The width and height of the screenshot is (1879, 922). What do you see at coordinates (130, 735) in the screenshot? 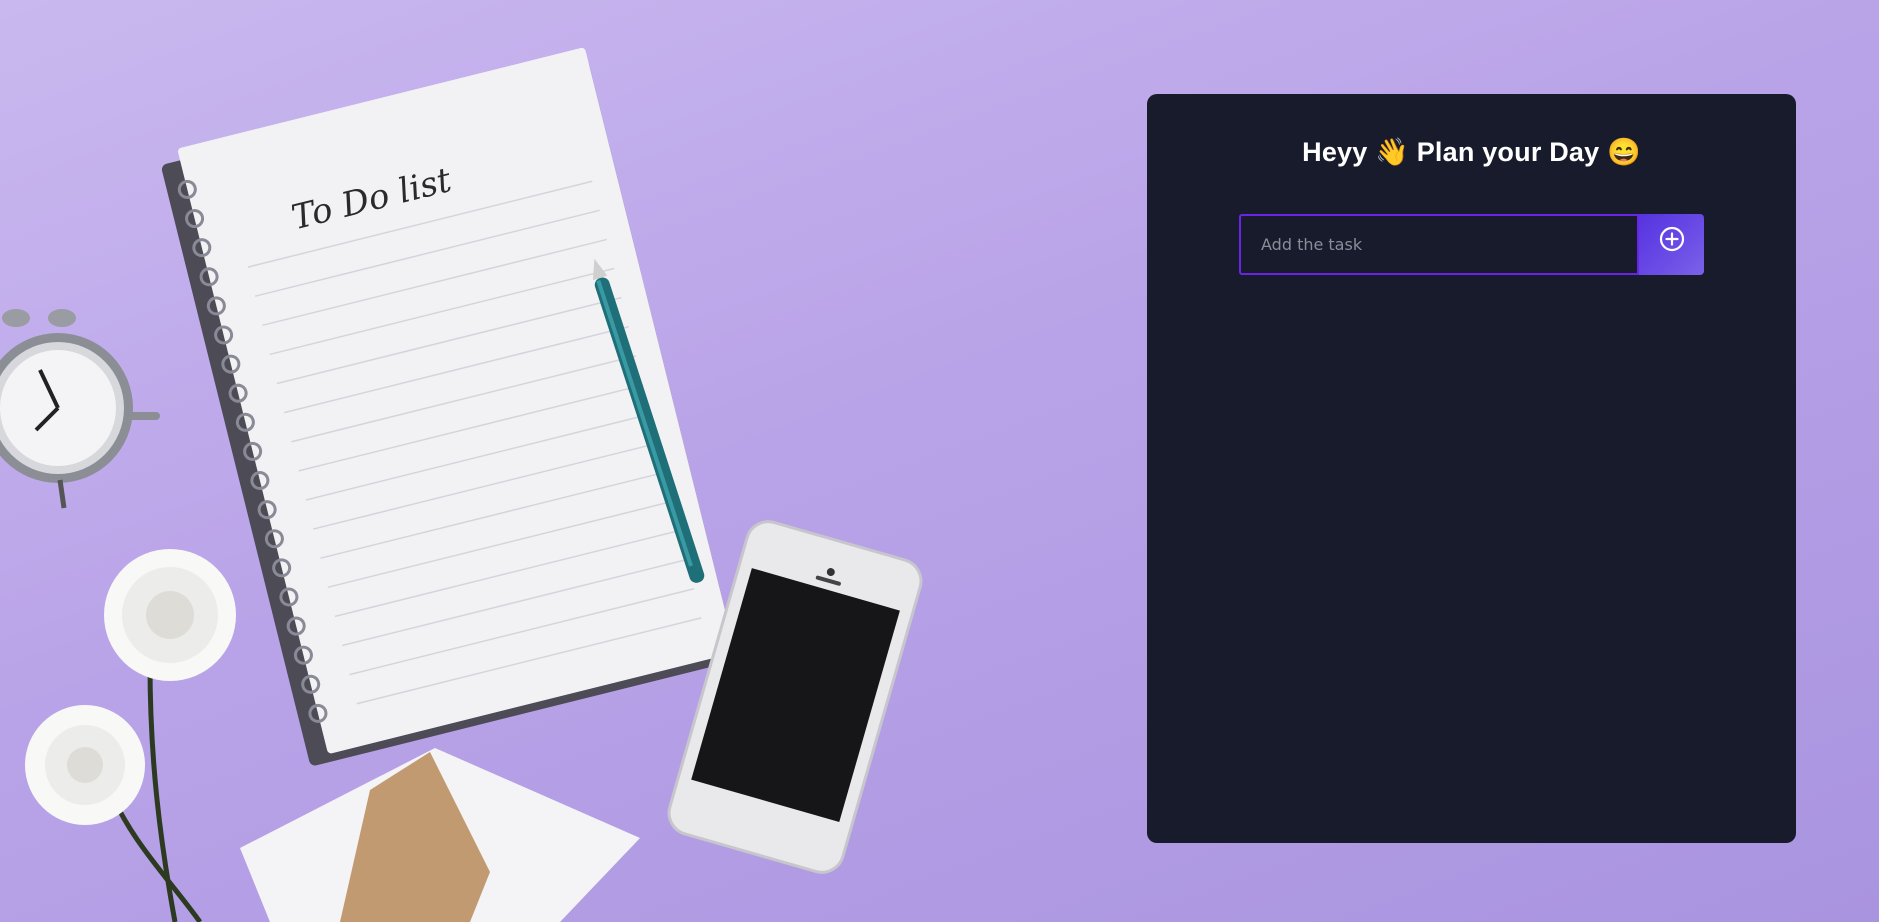
I see `flowers-illustration` at bounding box center [130, 735].